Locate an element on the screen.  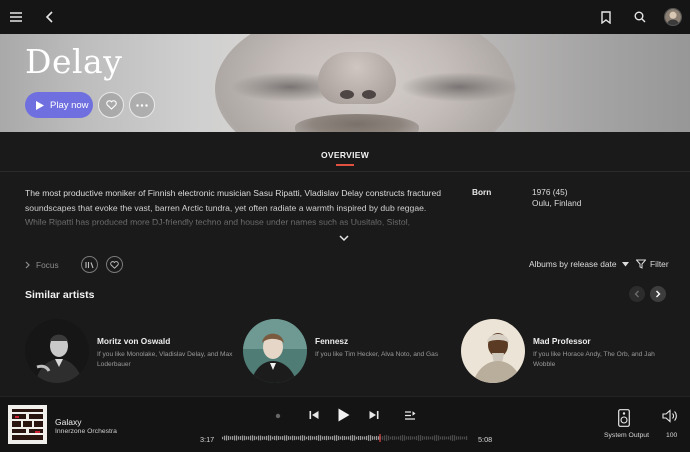
output-device-label: System Output is located at coordinates (626, 435).